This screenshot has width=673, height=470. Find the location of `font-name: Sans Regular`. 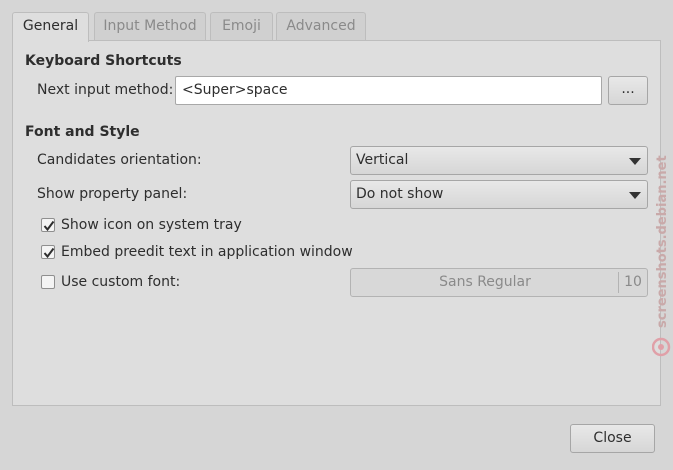

font-name: Sans Regular is located at coordinates (485, 282).